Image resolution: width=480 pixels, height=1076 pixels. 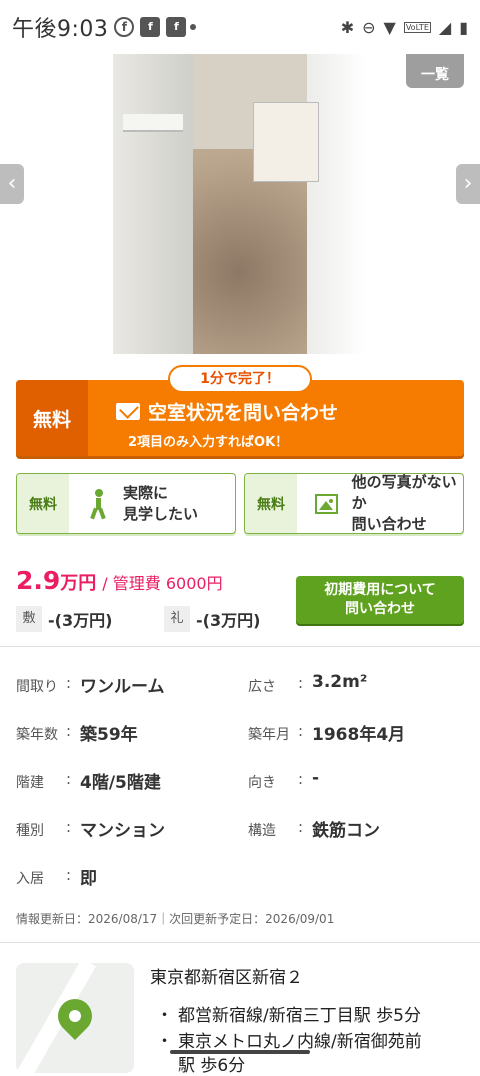 What do you see at coordinates (463, 27) in the screenshot?
I see `battery-icon: ▮` at bounding box center [463, 27].